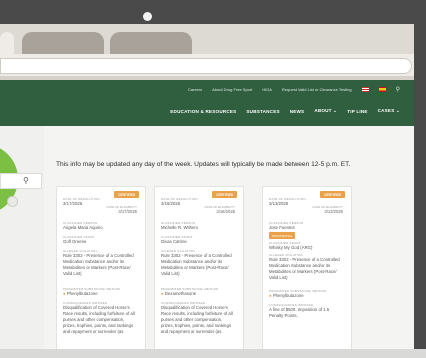  What do you see at coordinates (365, 89) in the screenshot?
I see `us-flag-icon` at bounding box center [365, 89].